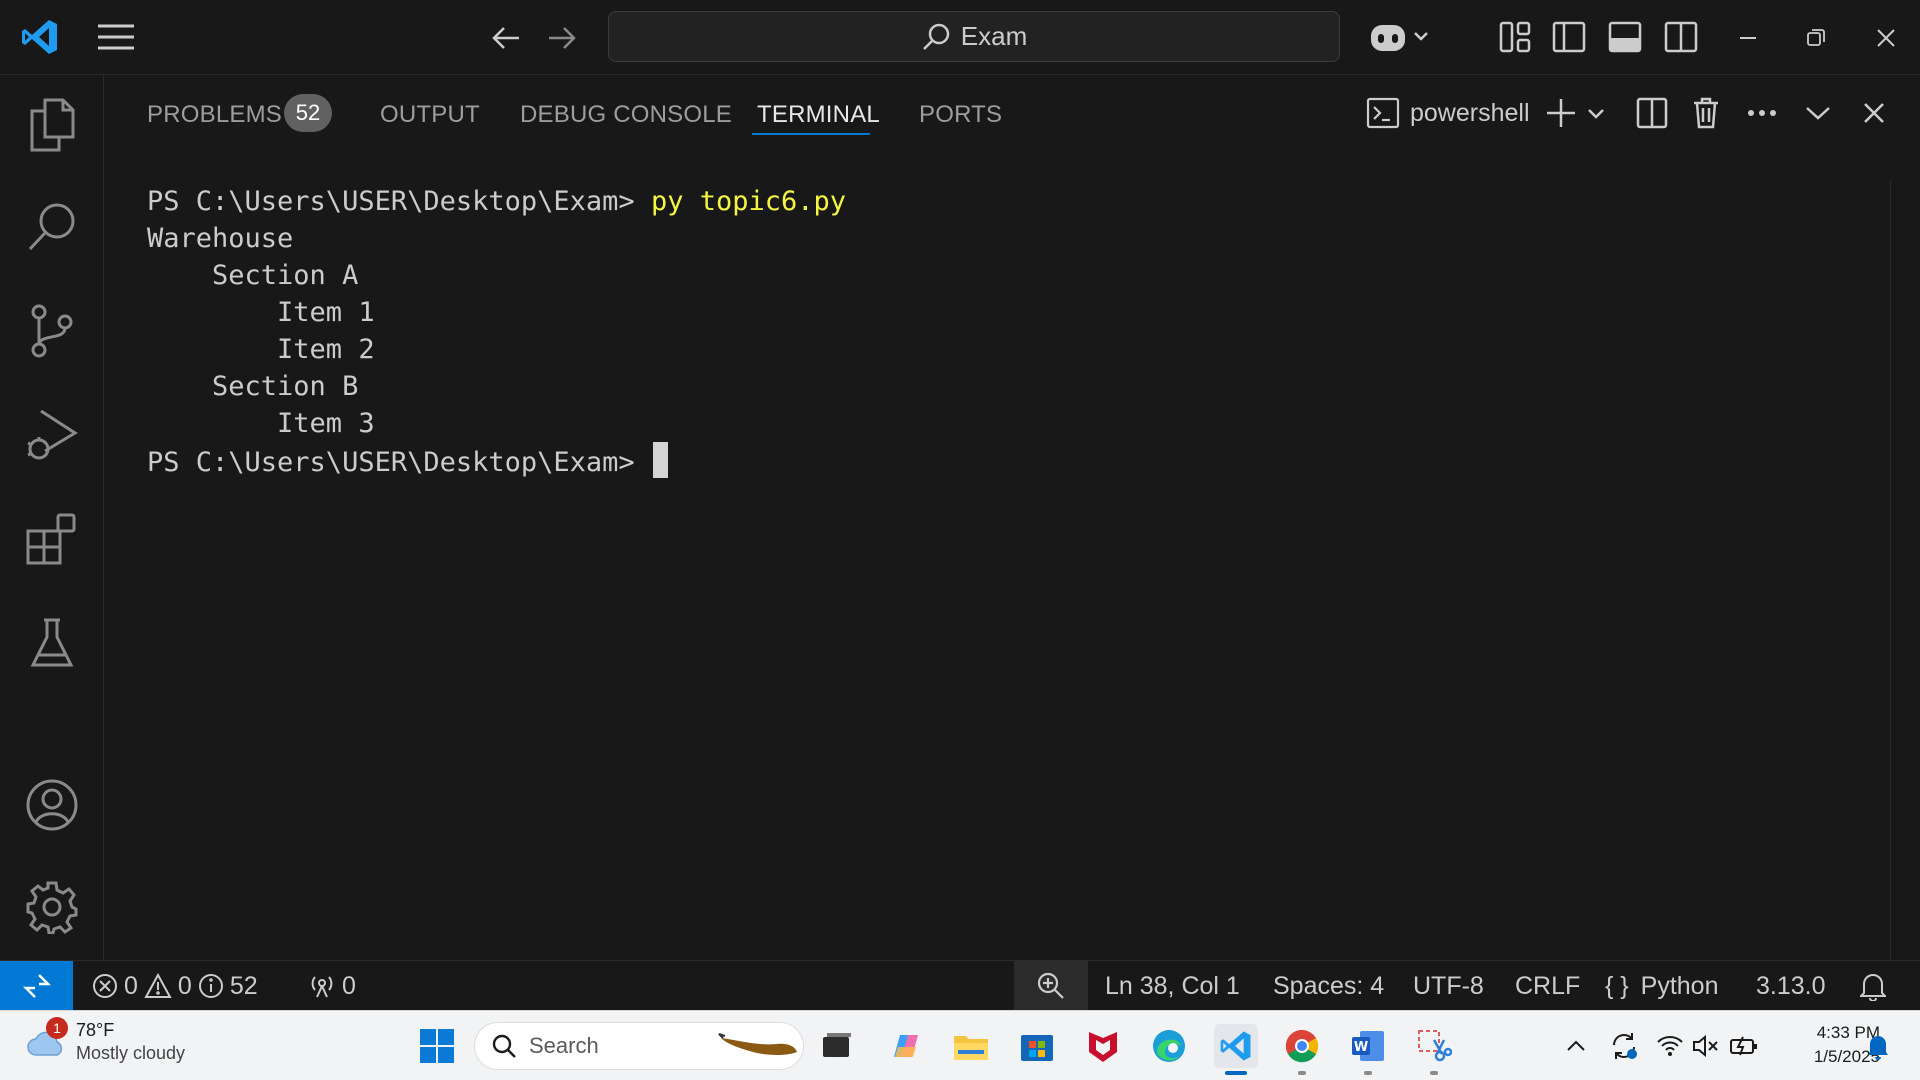 This screenshot has height=1080, width=1920. Describe the element at coordinates (322, 987) in the screenshot. I see `broadcast-icon` at that location.